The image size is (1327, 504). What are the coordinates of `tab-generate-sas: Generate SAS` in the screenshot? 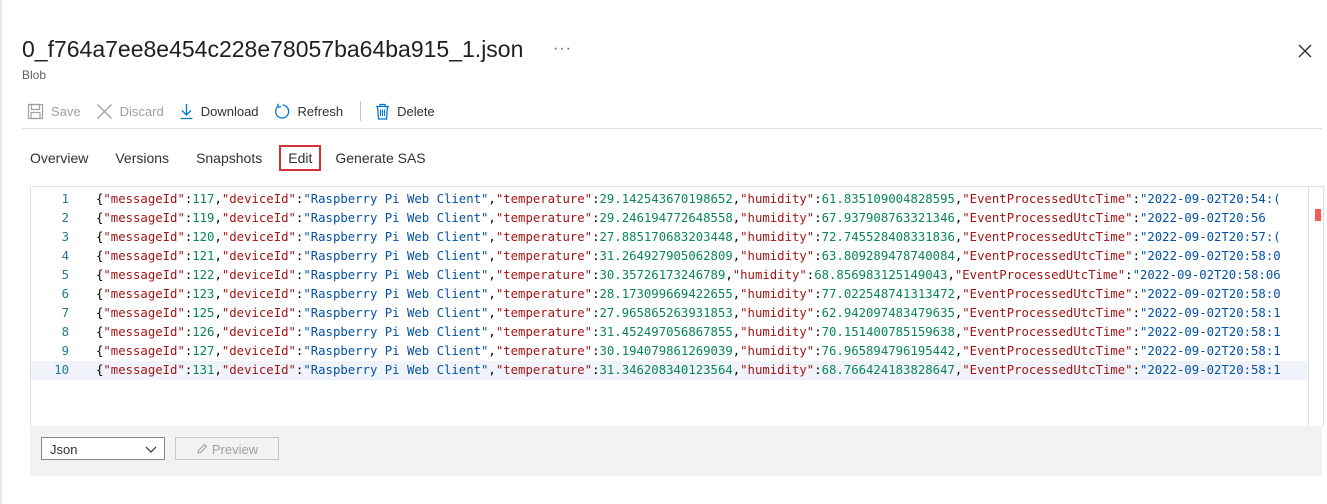 It's located at (380, 158).